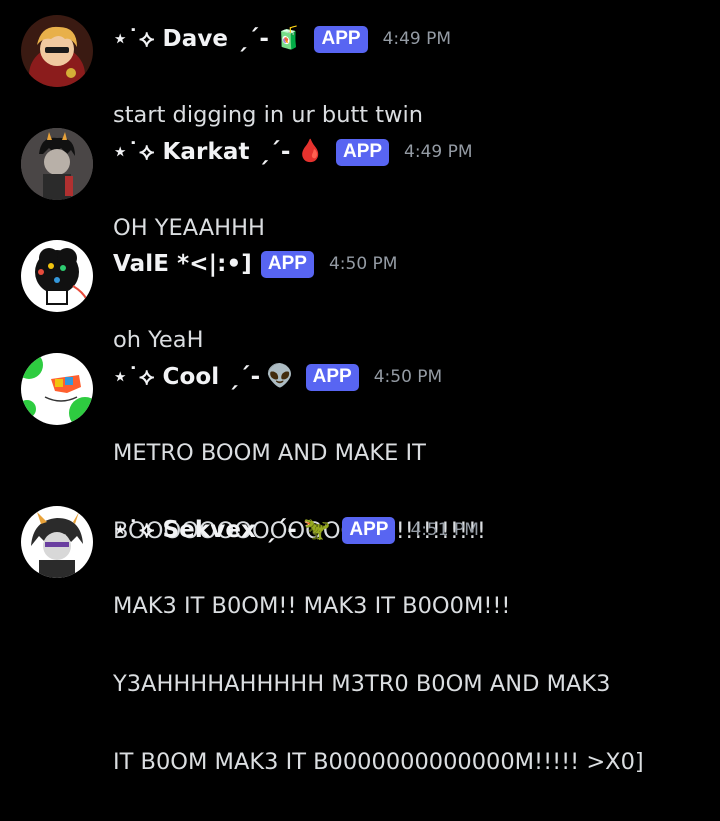 The height and width of the screenshot is (821, 720). What do you see at coordinates (191, 39) in the screenshot?
I see `username: ⋆˙⟡ Dave ˏ´-` at bounding box center [191, 39].